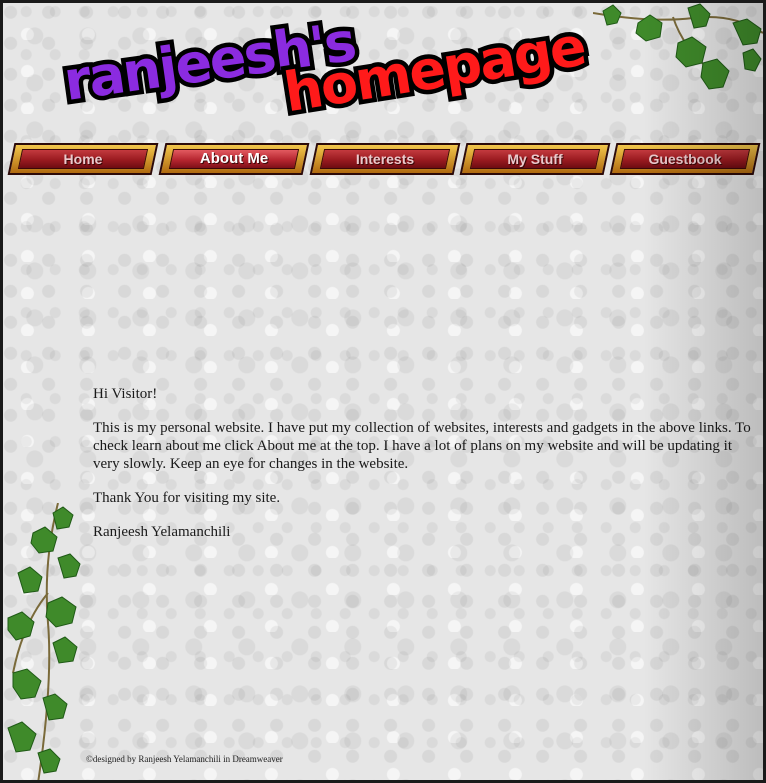 The height and width of the screenshot is (783, 766). I want to click on nav-about-me: About Me, so click(234, 159).